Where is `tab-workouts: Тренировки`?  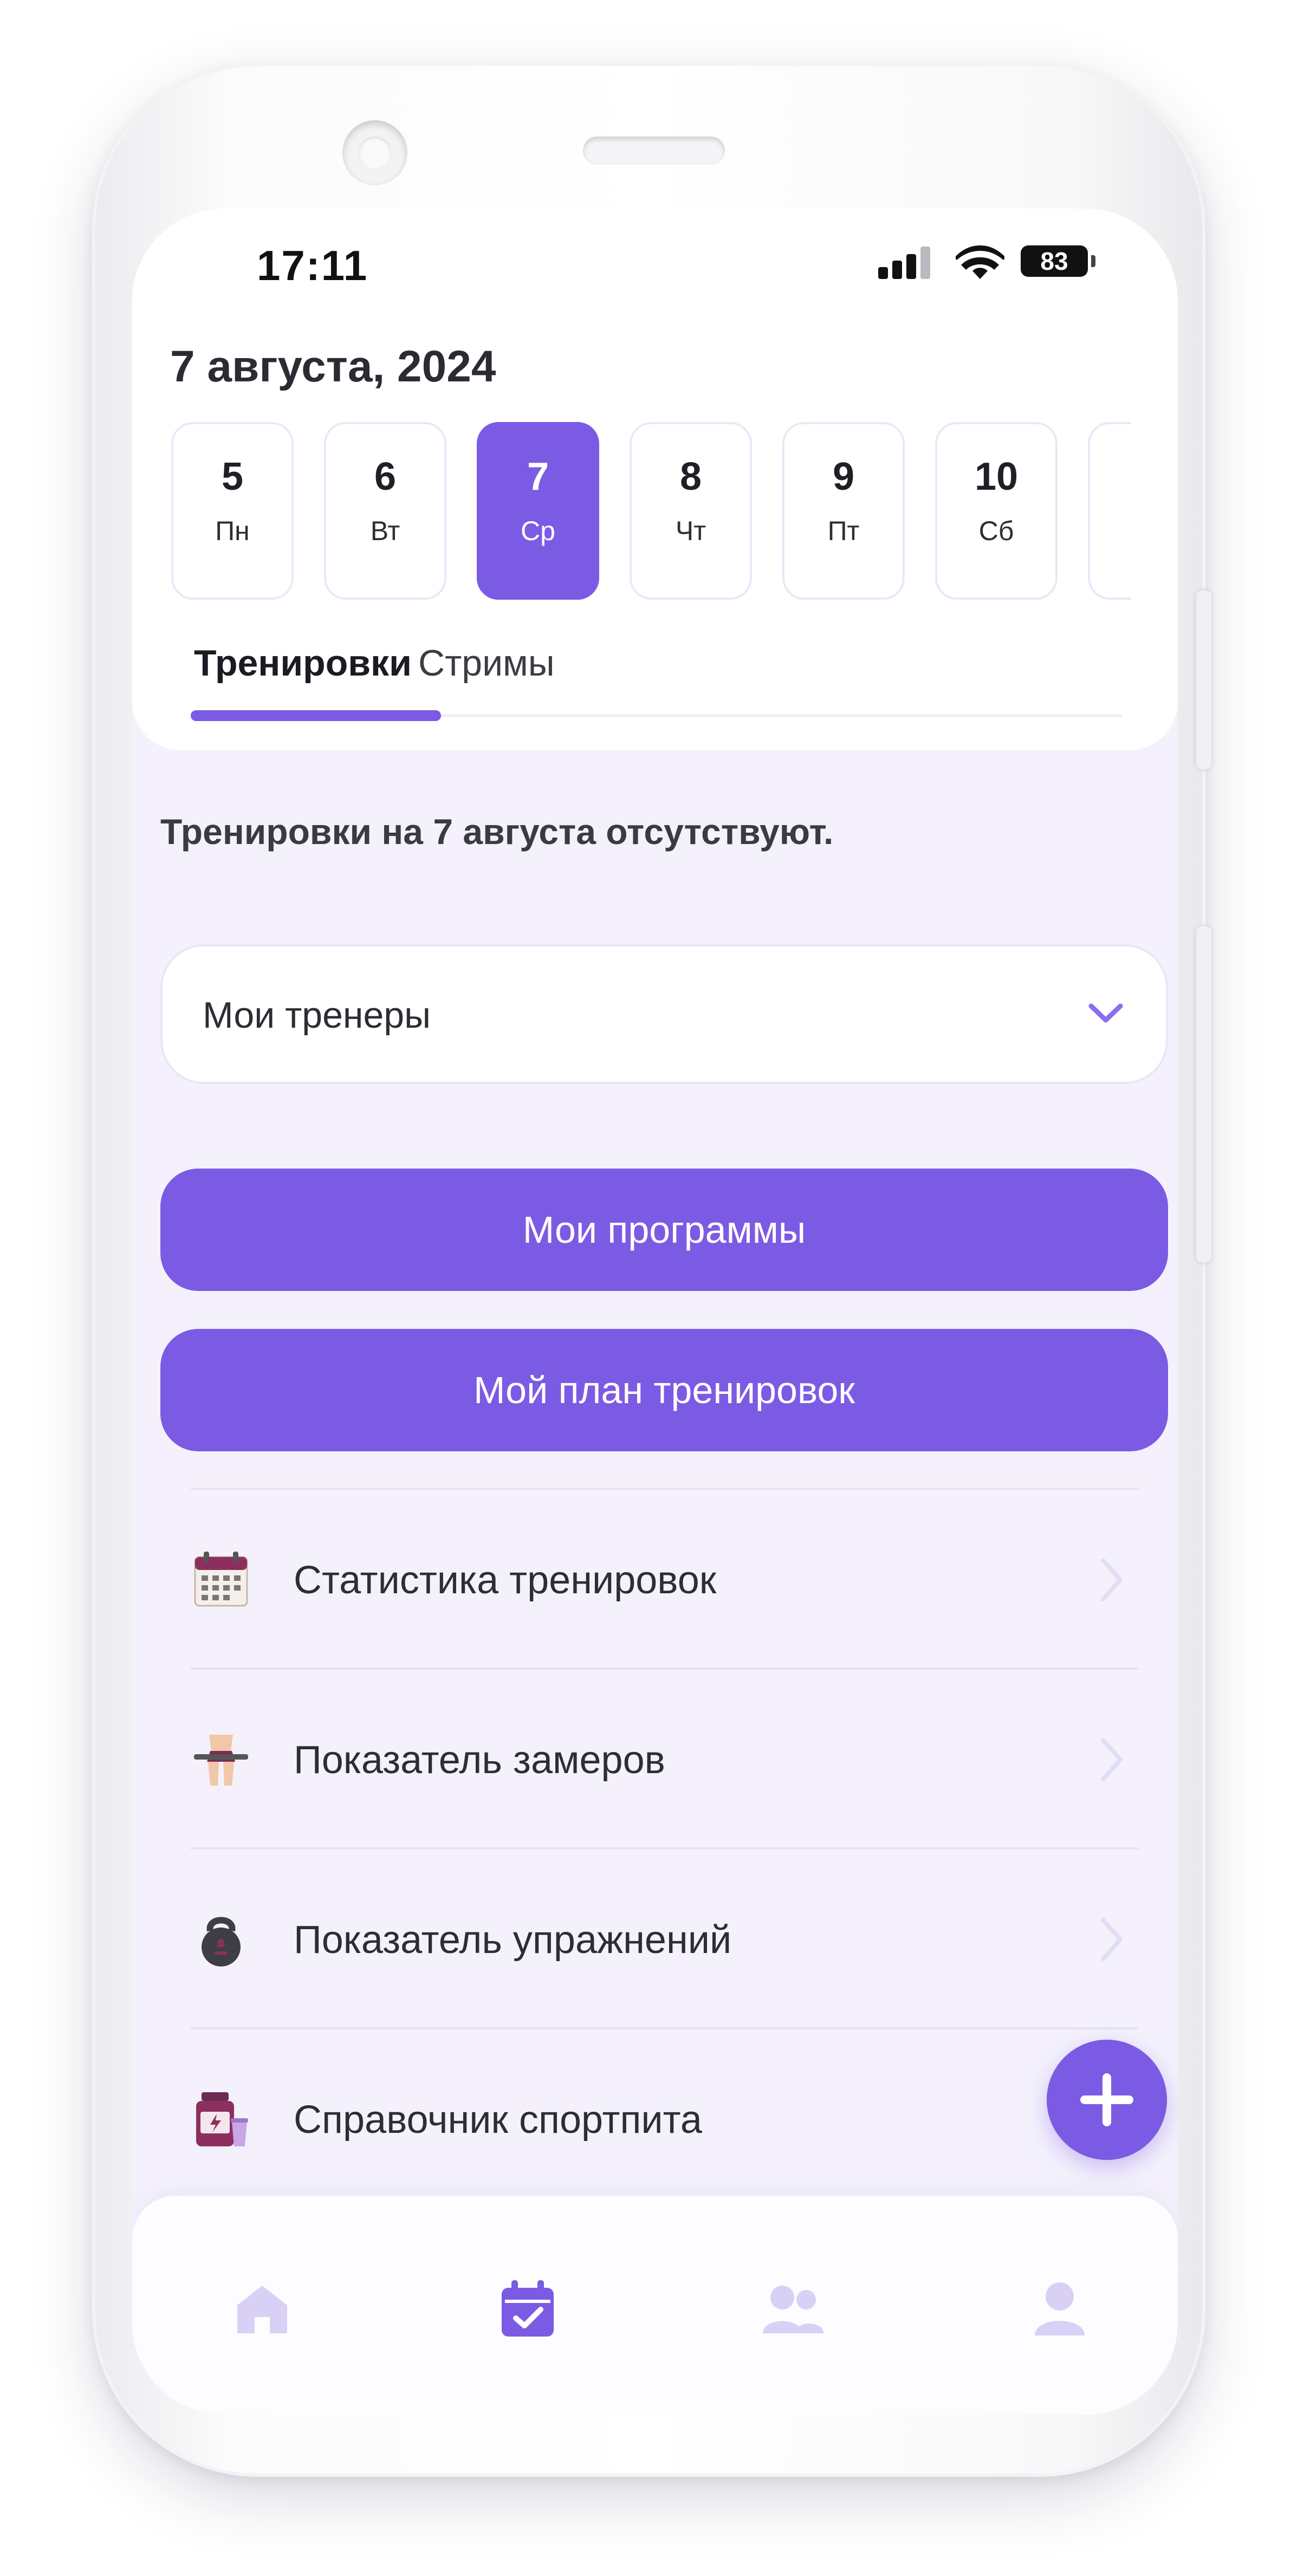 tab-workouts: Тренировки is located at coordinates (303, 663).